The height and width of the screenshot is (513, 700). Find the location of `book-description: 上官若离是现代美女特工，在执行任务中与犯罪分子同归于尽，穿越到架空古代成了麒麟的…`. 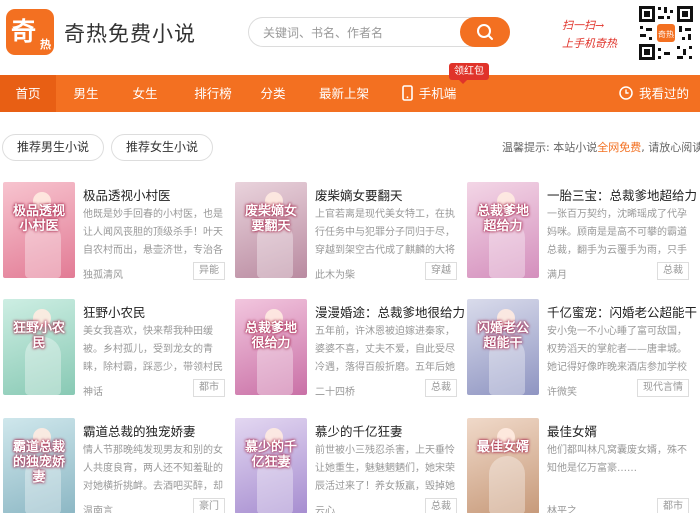

book-description: 上官若离是现代美女特工，在执行任务中与犯罪分子同归于尽，穿越到架空古代成了麒麟的… is located at coordinates (385, 232).